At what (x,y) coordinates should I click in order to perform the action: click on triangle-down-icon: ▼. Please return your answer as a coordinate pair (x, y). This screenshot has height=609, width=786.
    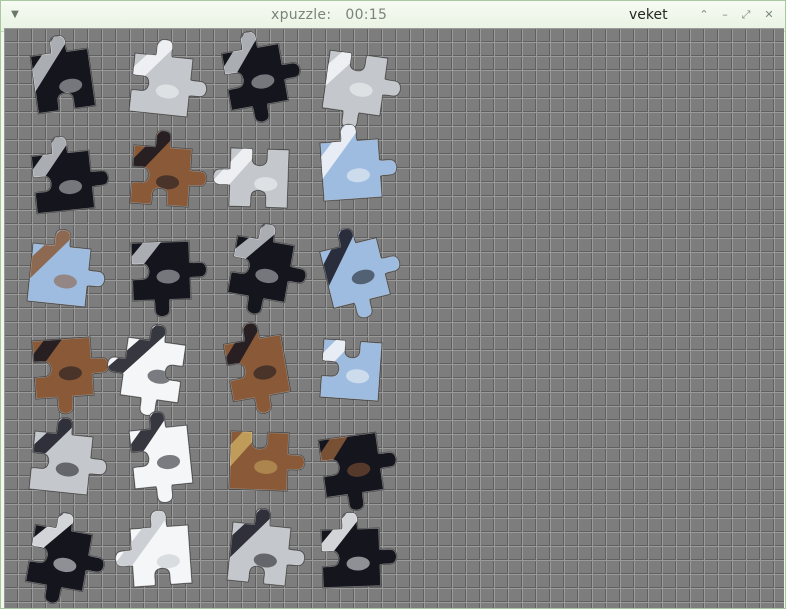
    Looking at the image, I should click on (15, 15).